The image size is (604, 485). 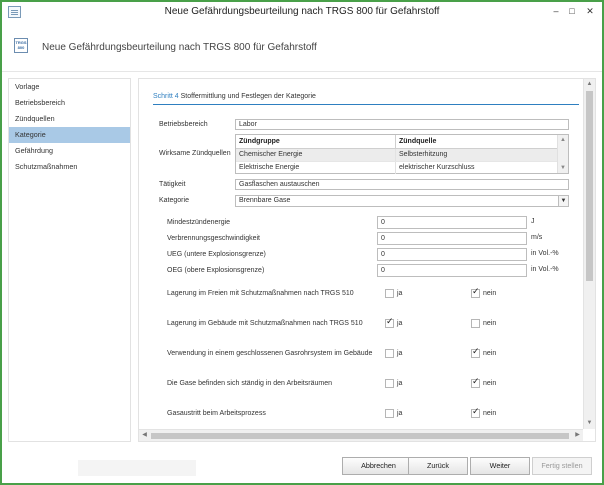 What do you see at coordinates (144, 435) in the screenshot?
I see `scroll-left-icon: ◀` at bounding box center [144, 435].